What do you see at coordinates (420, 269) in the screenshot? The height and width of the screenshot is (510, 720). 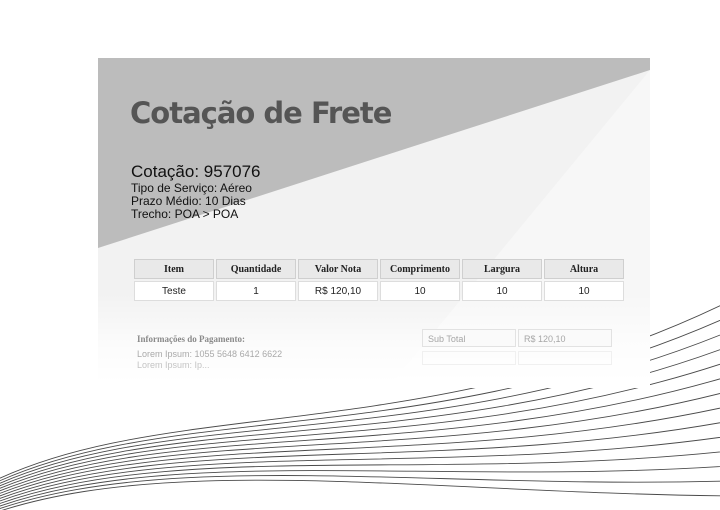 I see `column-header-length: Comprimento` at bounding box center [420, 269].